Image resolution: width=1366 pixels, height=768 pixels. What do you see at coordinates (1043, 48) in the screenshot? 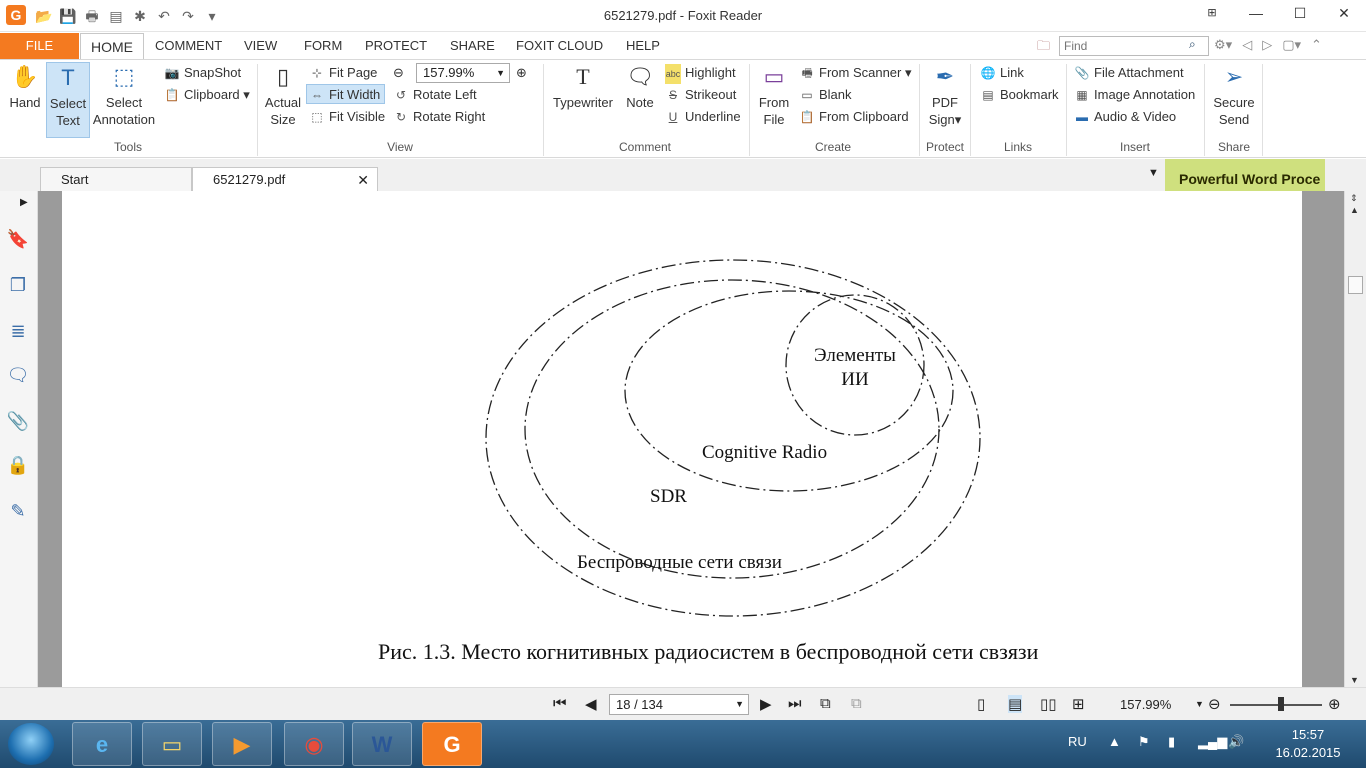
I see `find-folder-icon: 🗀` at bounding box center [1043, 48].